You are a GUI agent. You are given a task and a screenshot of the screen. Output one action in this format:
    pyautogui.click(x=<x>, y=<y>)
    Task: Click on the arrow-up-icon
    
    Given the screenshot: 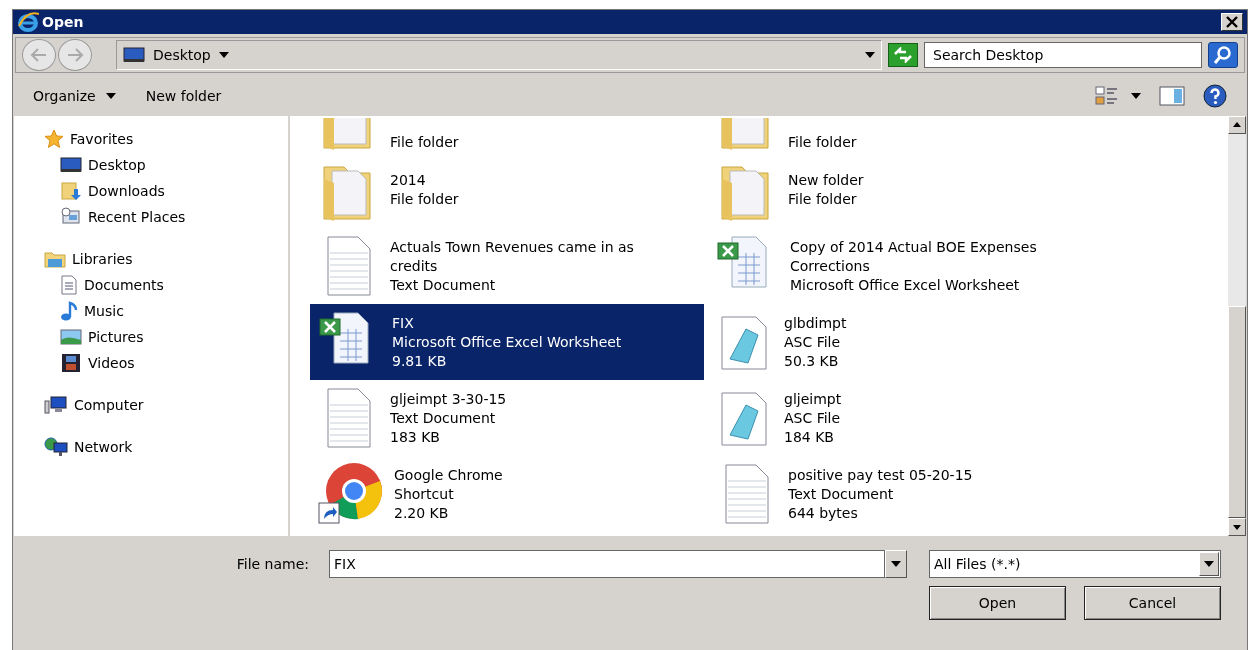 What is the action you would take?
    pyautogui.click(x=1237, y=125)
    